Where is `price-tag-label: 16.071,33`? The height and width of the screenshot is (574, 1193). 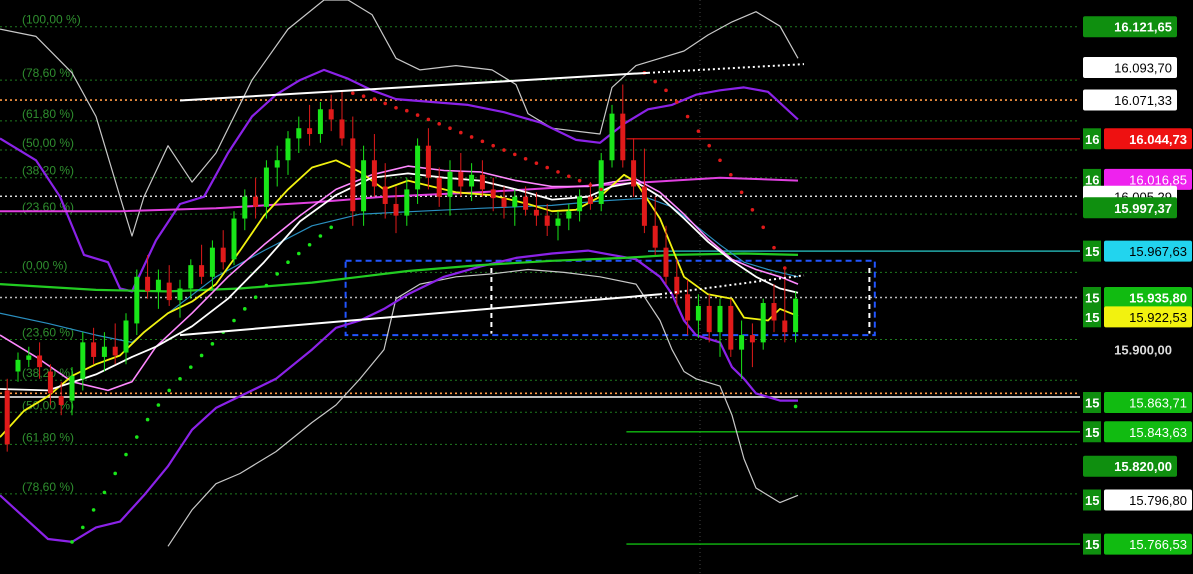 price-tag-label: 16.071,33 is located at coordinates (1143, 100).